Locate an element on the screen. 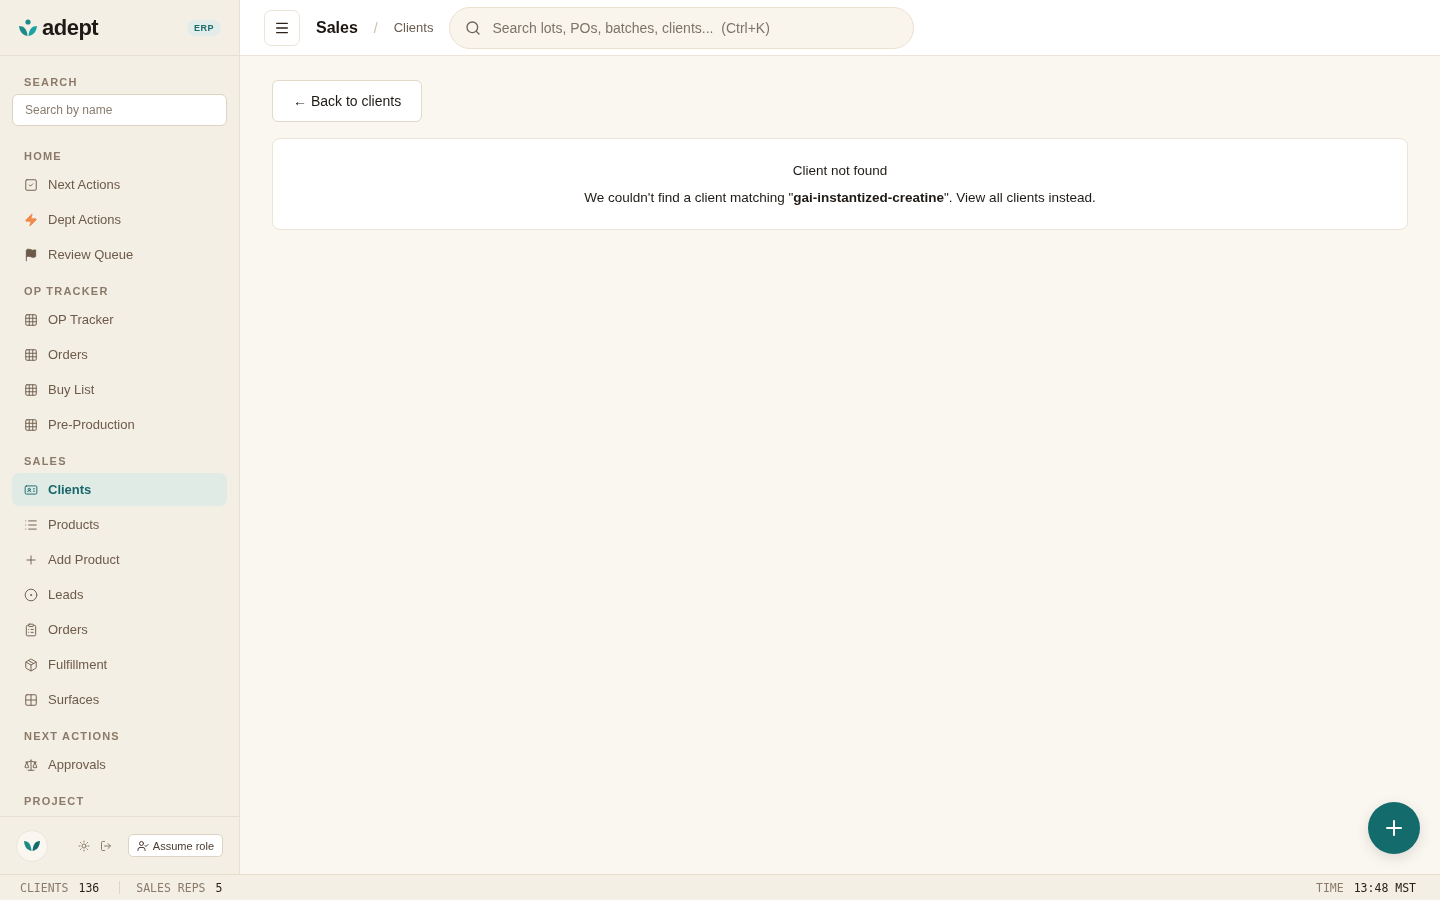  status-label: SALES REPS is located at coordinates (171, 887).